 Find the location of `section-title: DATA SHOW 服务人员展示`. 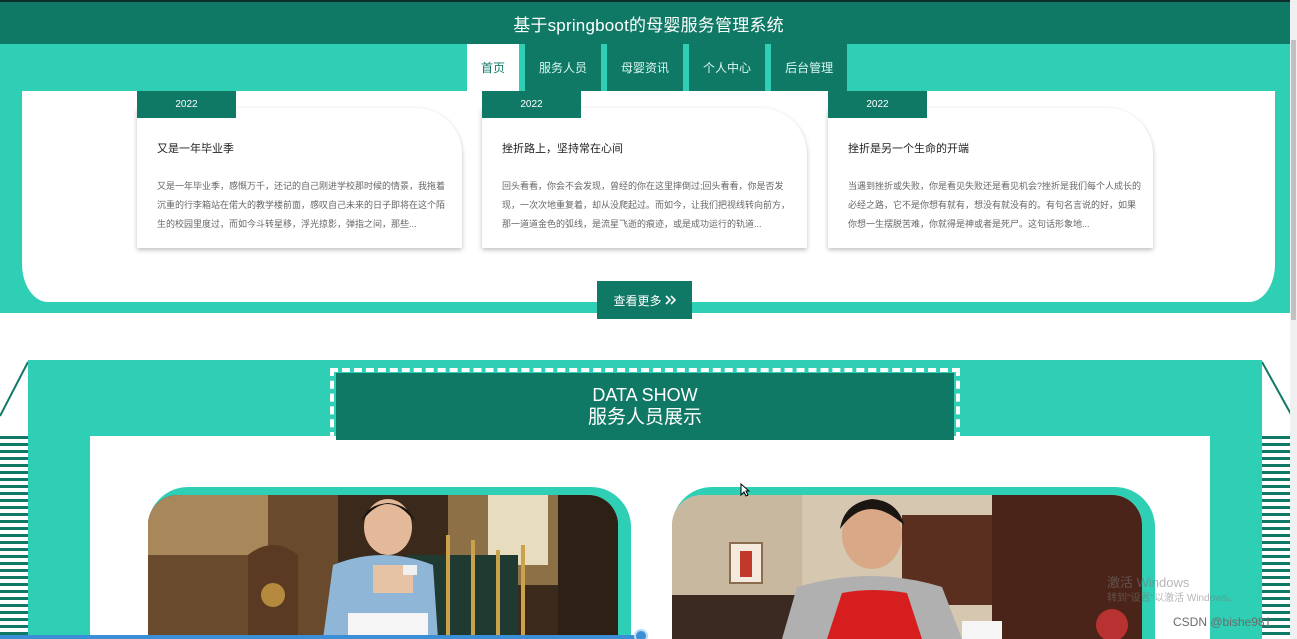

section-title: DATA SHOW 服务人员展示 is located at coordinates (645, 406).